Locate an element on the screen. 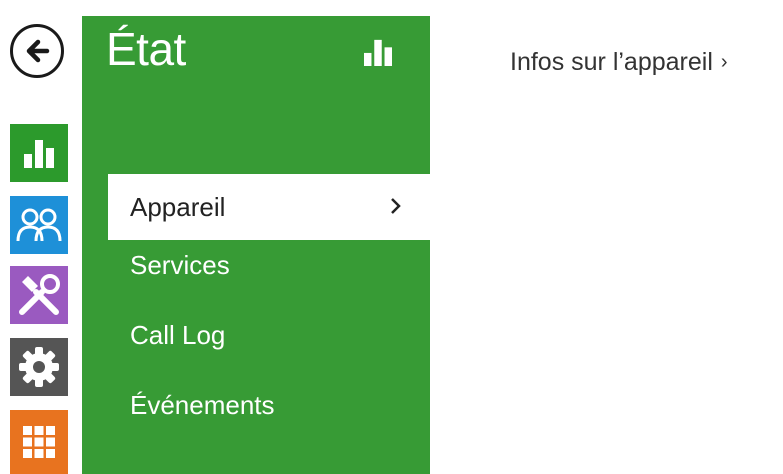  nav-directory is located at coordinates (39, 225).